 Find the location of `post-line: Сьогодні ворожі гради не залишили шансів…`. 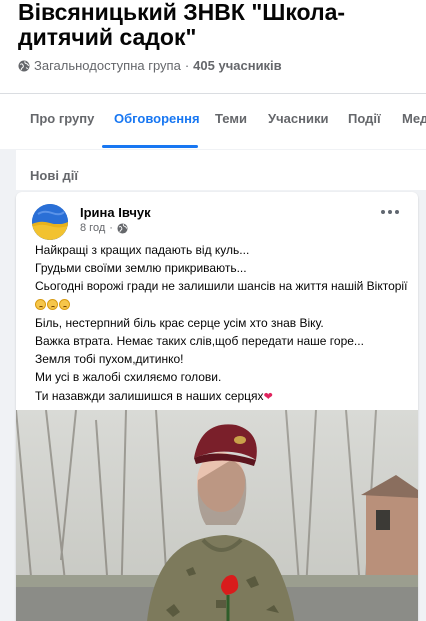

post-line: Сьогодні ворожі гради не залишили шансів… is located at coordinates (221, 286).